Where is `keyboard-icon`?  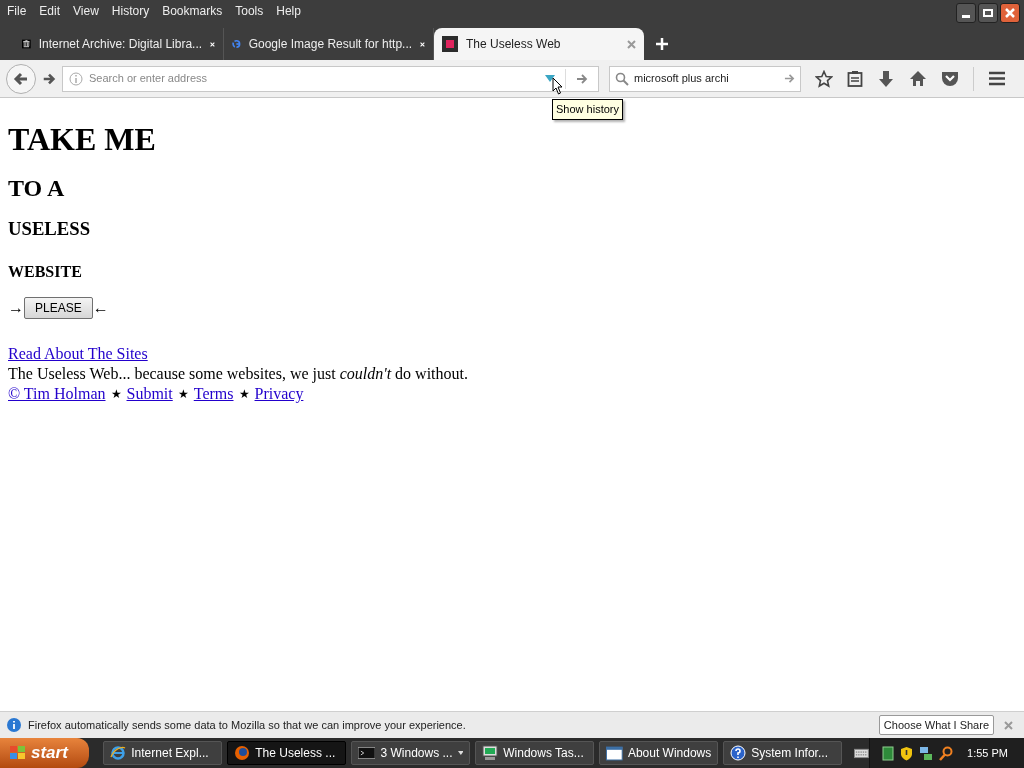 keyboard-icon is located at coordinates (862, 753).